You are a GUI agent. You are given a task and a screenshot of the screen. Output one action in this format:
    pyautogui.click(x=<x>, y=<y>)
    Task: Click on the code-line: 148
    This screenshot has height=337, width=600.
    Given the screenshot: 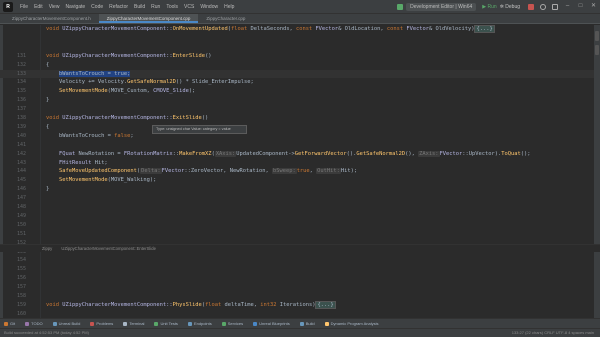 What is the action you would take?
    pyautogui.click(x=300, y=207)
    